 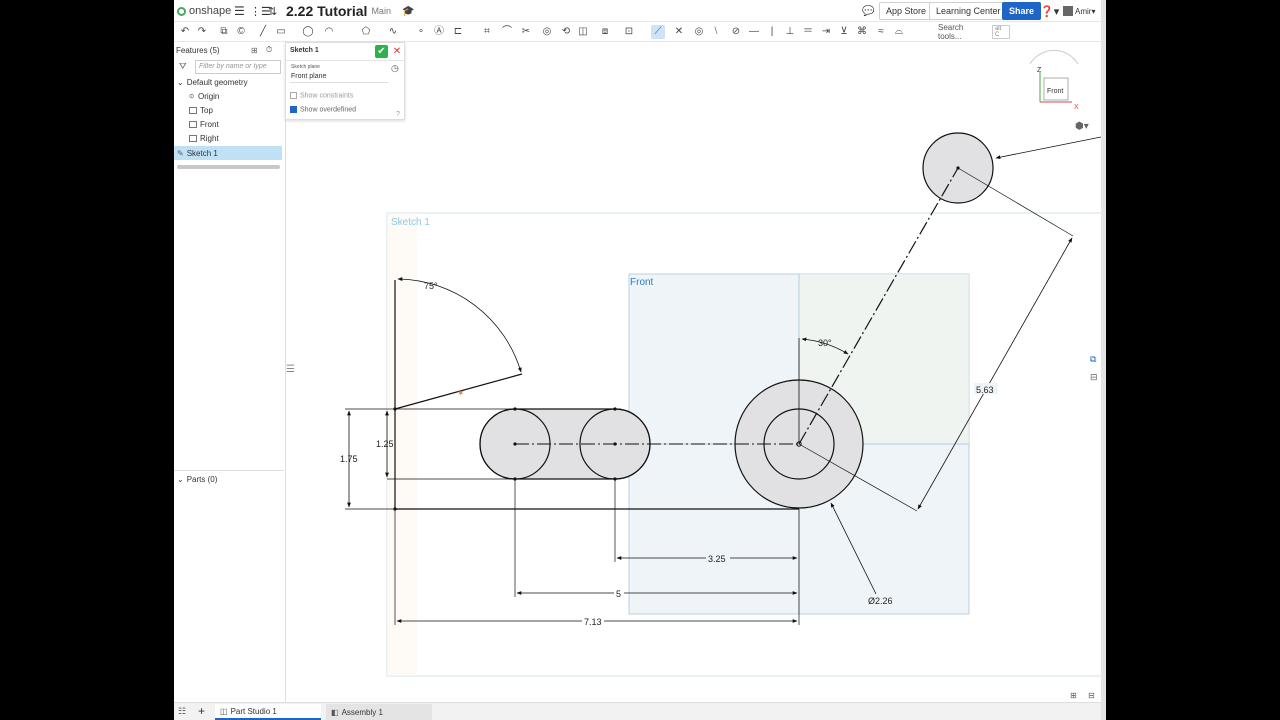 I want to click on rectangle-tool-icon: ▭, so click(x=281, y=32).